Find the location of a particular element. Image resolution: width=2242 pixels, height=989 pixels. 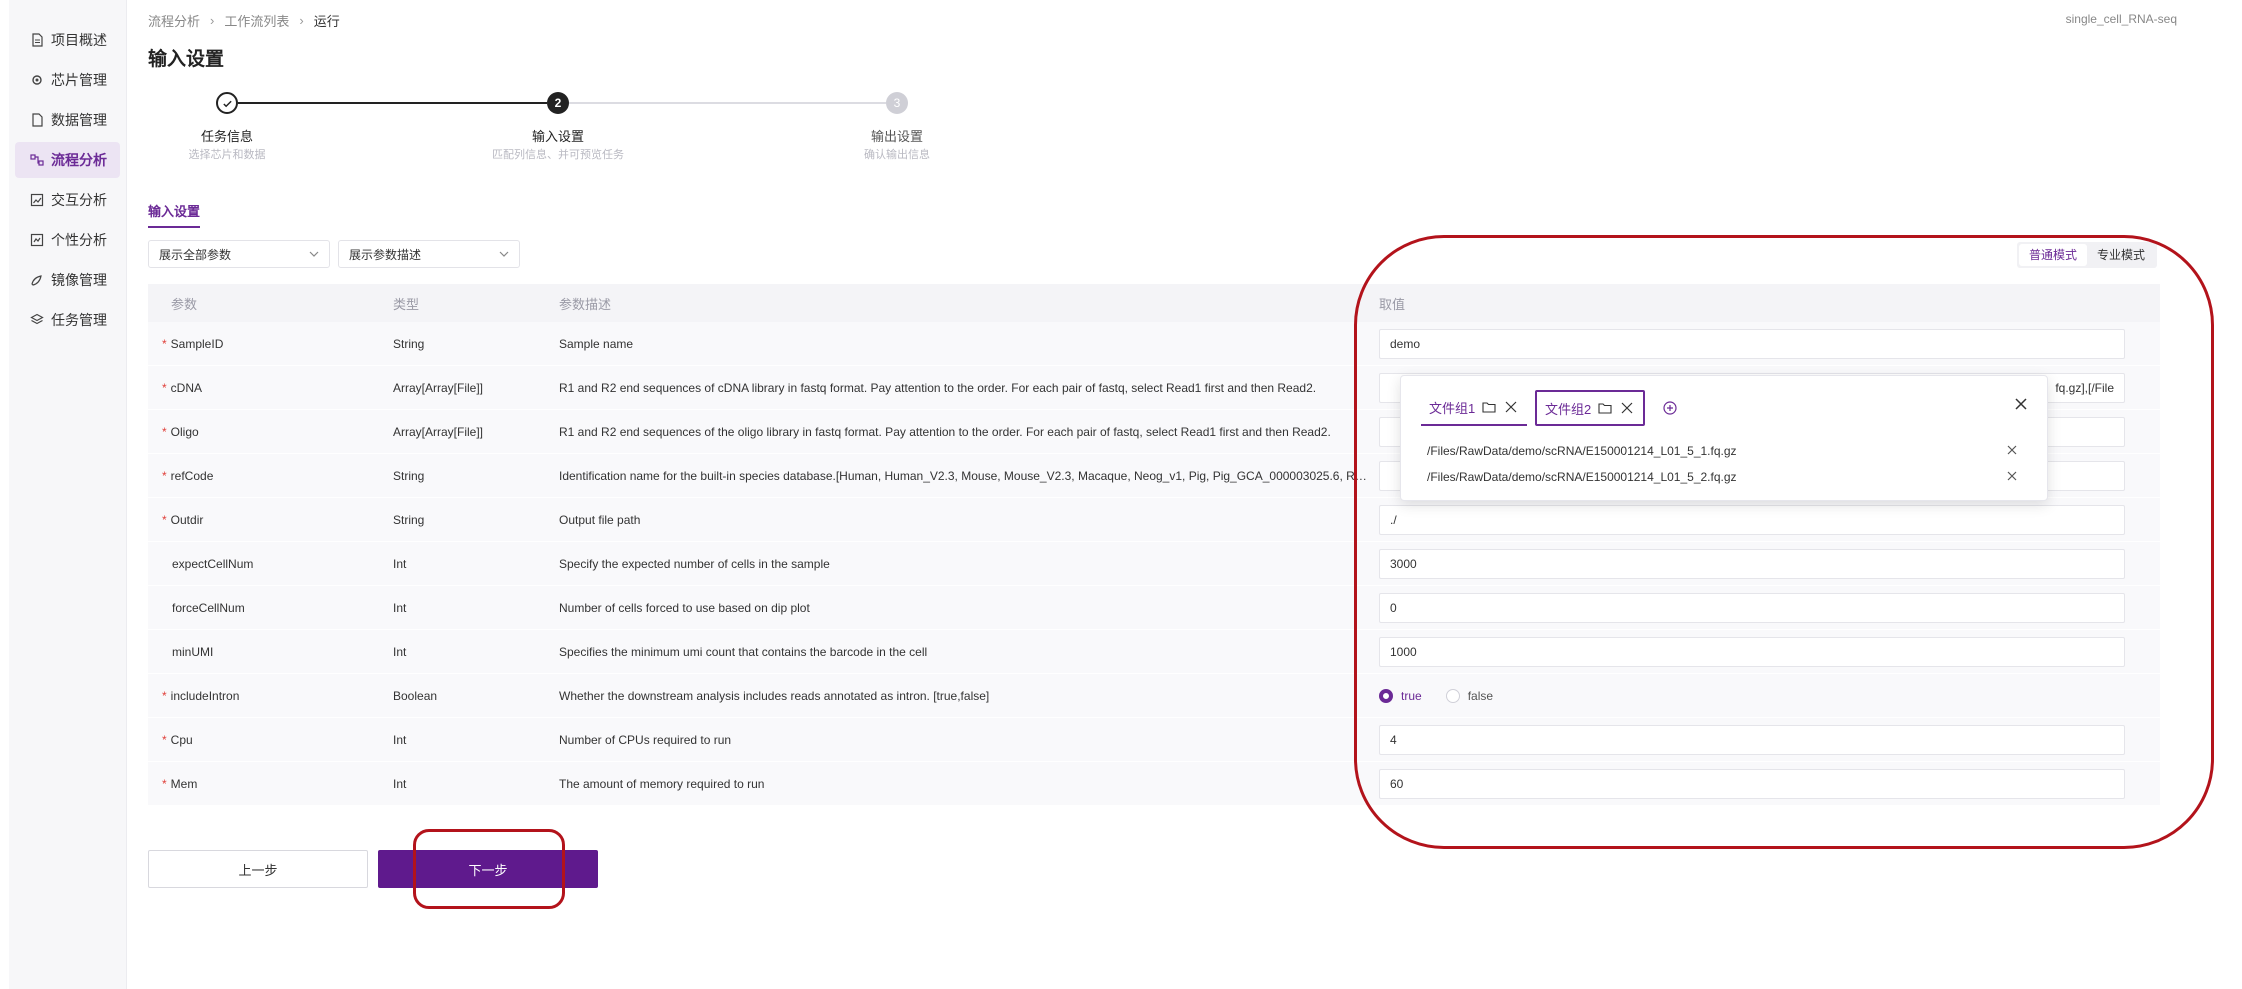

breadcrumb: 流程分析 › 工作流列表 › 运行 is located at coordinates (244, 20).